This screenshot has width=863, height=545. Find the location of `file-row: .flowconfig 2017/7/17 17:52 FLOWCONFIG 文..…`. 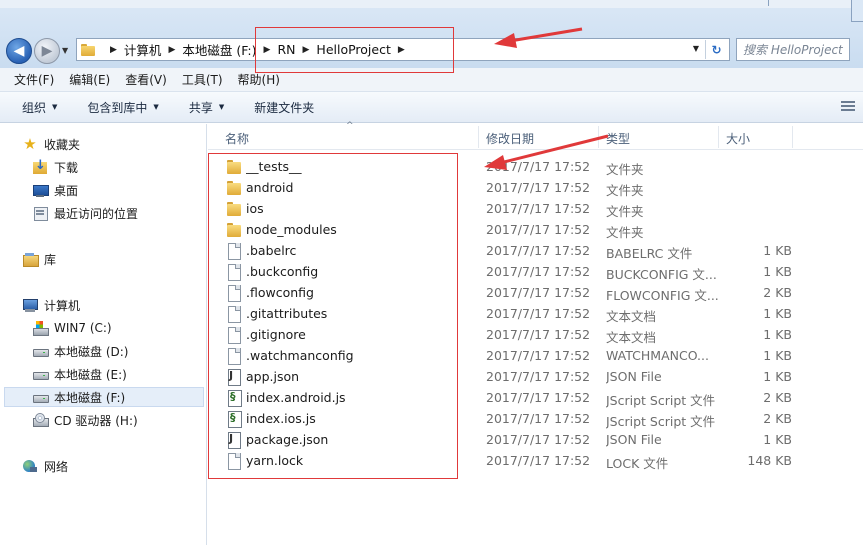

file-row: .flowconfig 2017/7/17 17:52 FLOWCONFIG 文..… is located at coordinates (535, 293).